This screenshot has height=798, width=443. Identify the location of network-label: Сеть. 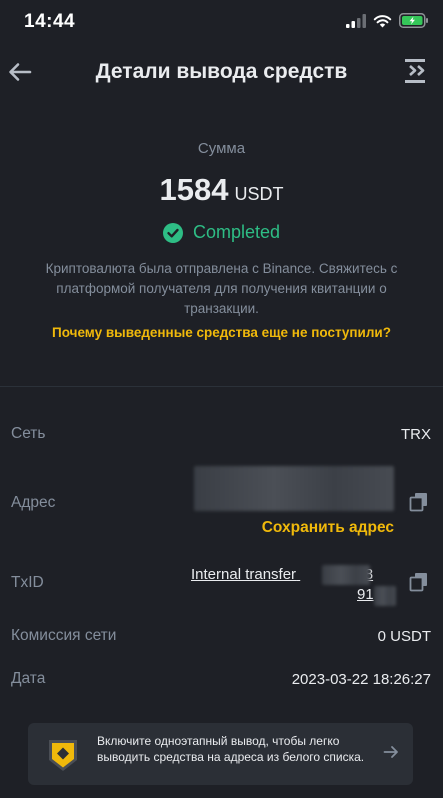
(28, 433).